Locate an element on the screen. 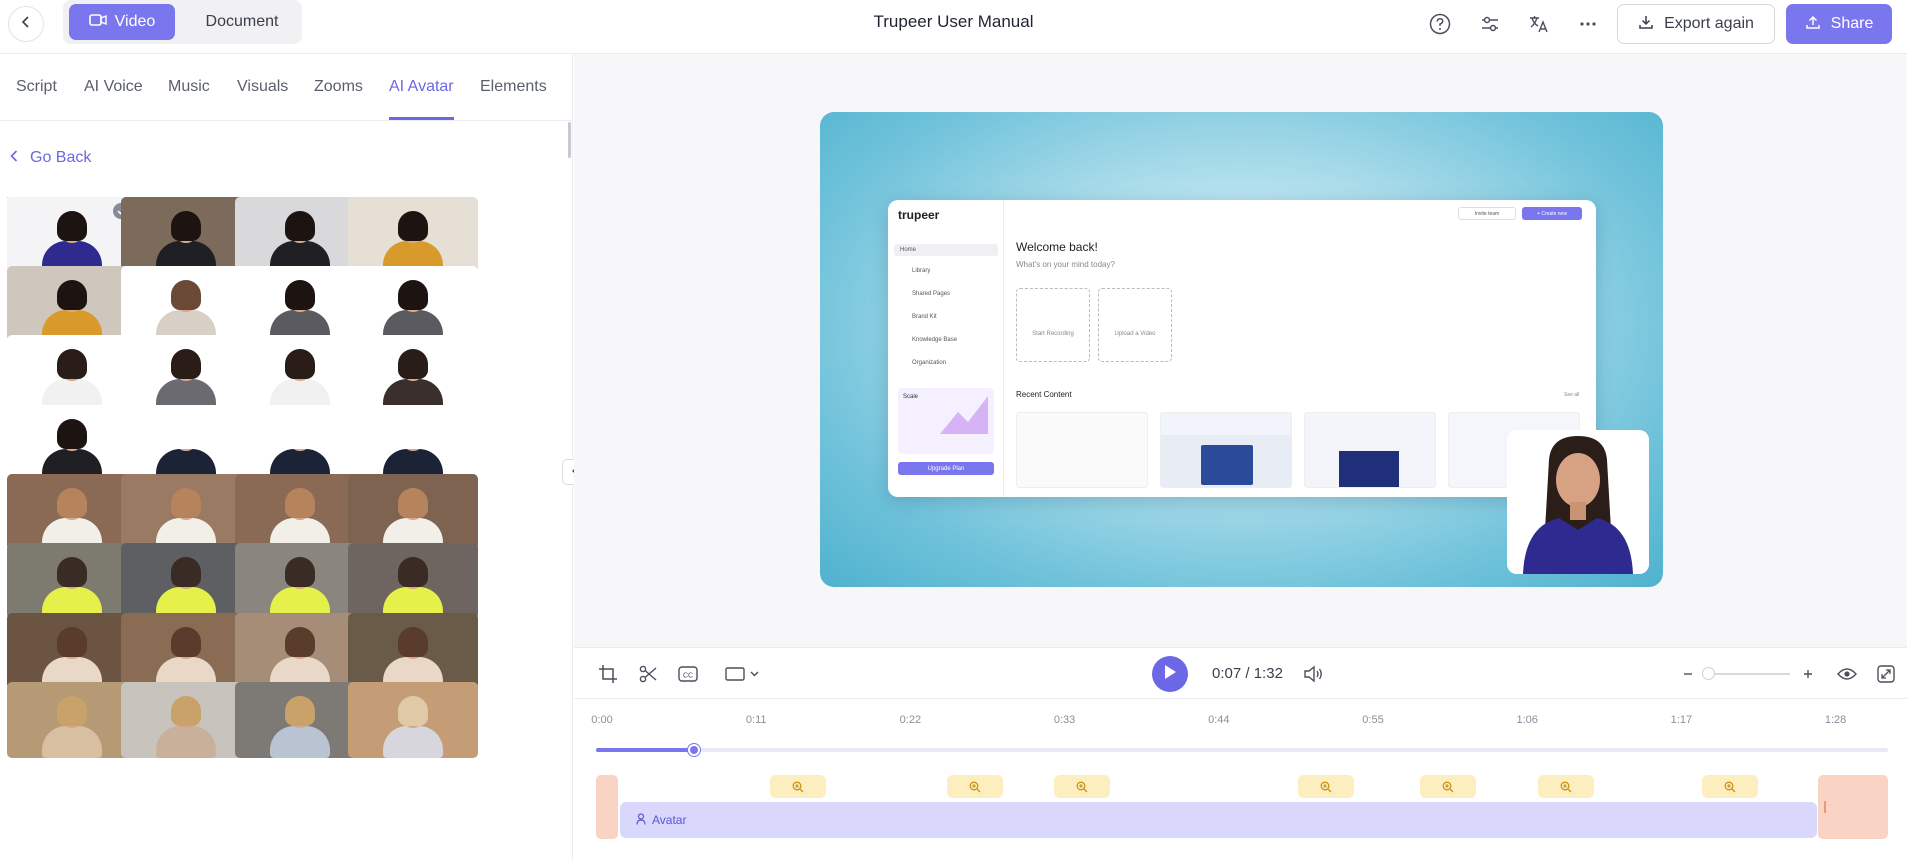 This screenshot has width=1907, height=860. share-label: Share is located at coordinates (1852, 23).